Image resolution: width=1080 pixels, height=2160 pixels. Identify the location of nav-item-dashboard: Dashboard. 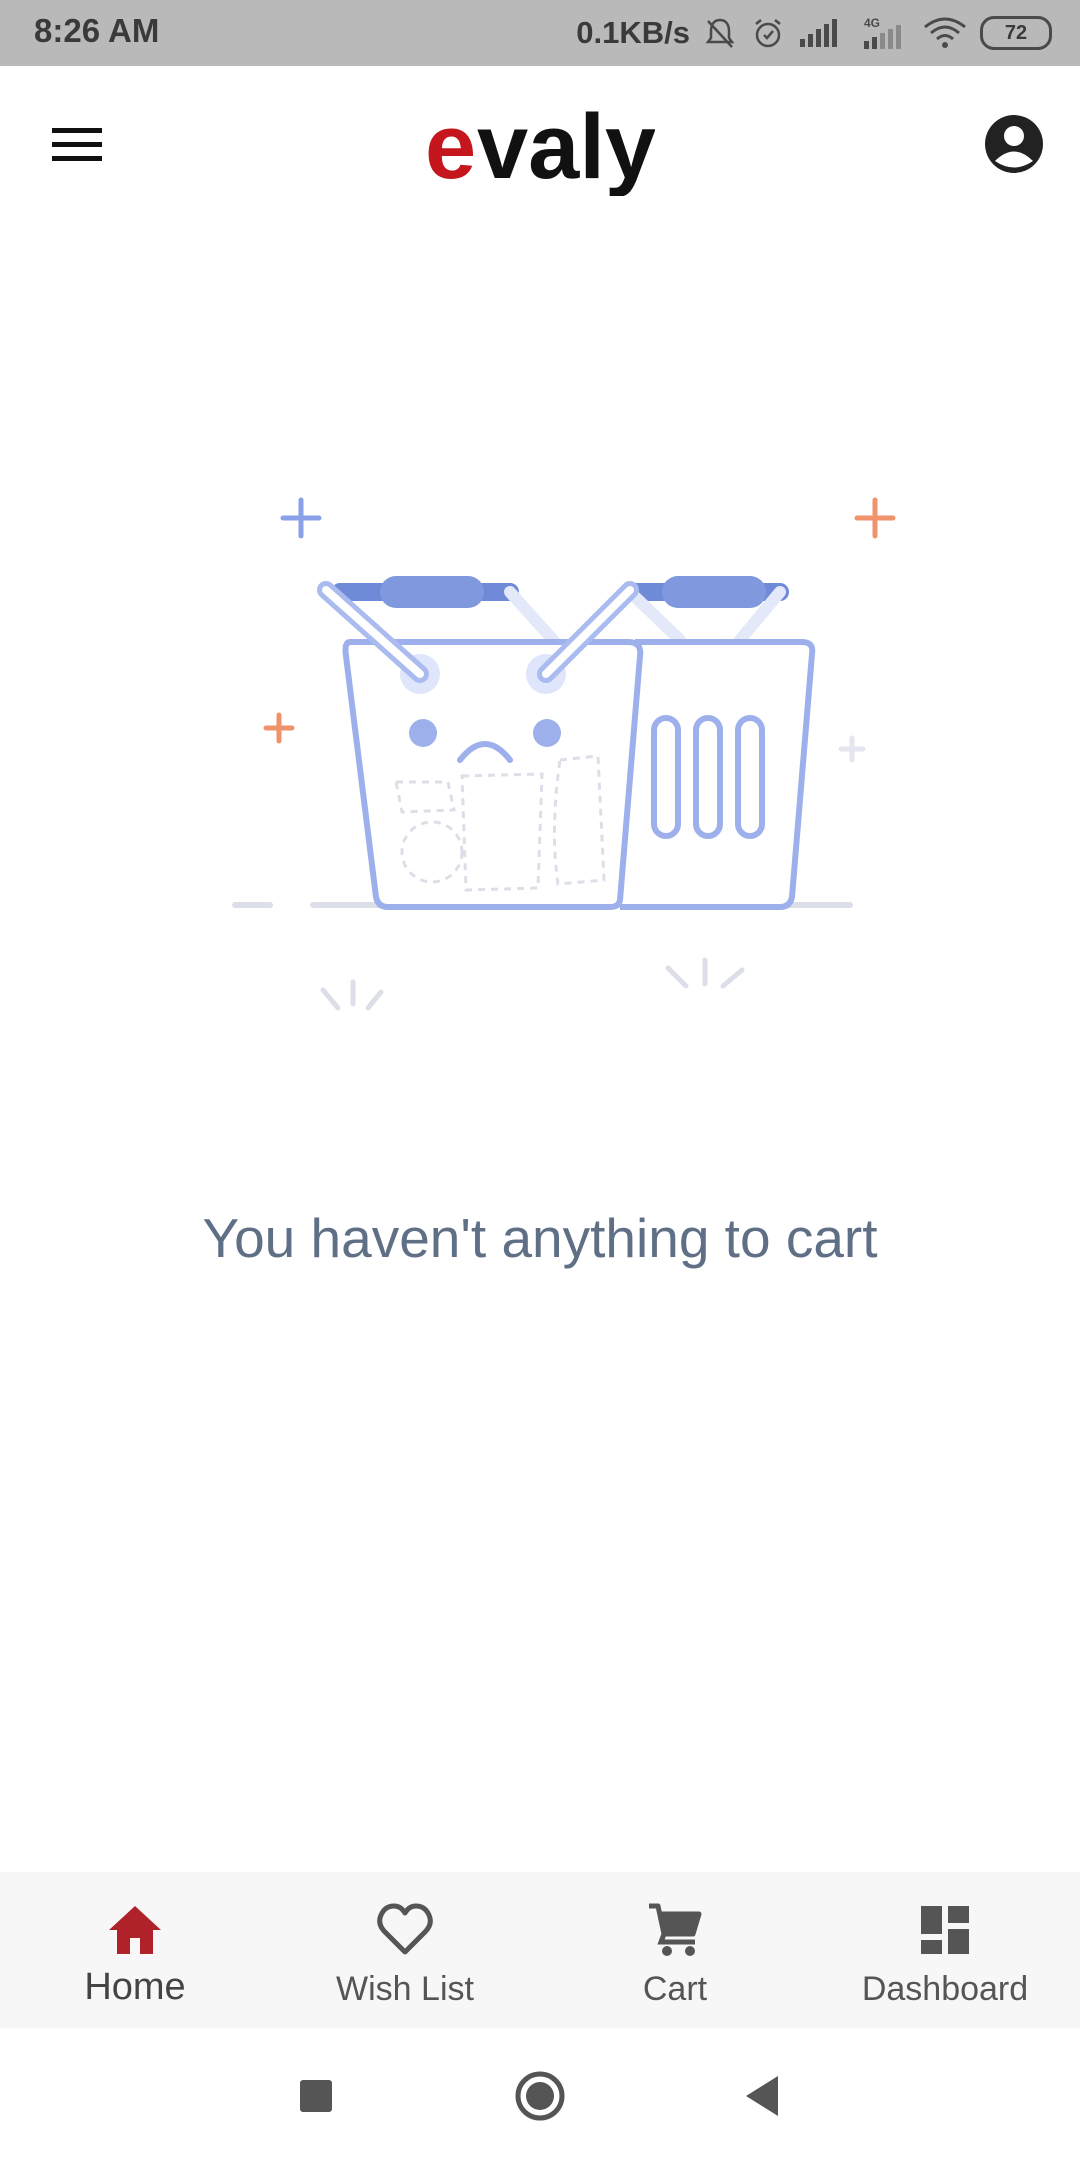
(945, 1950).